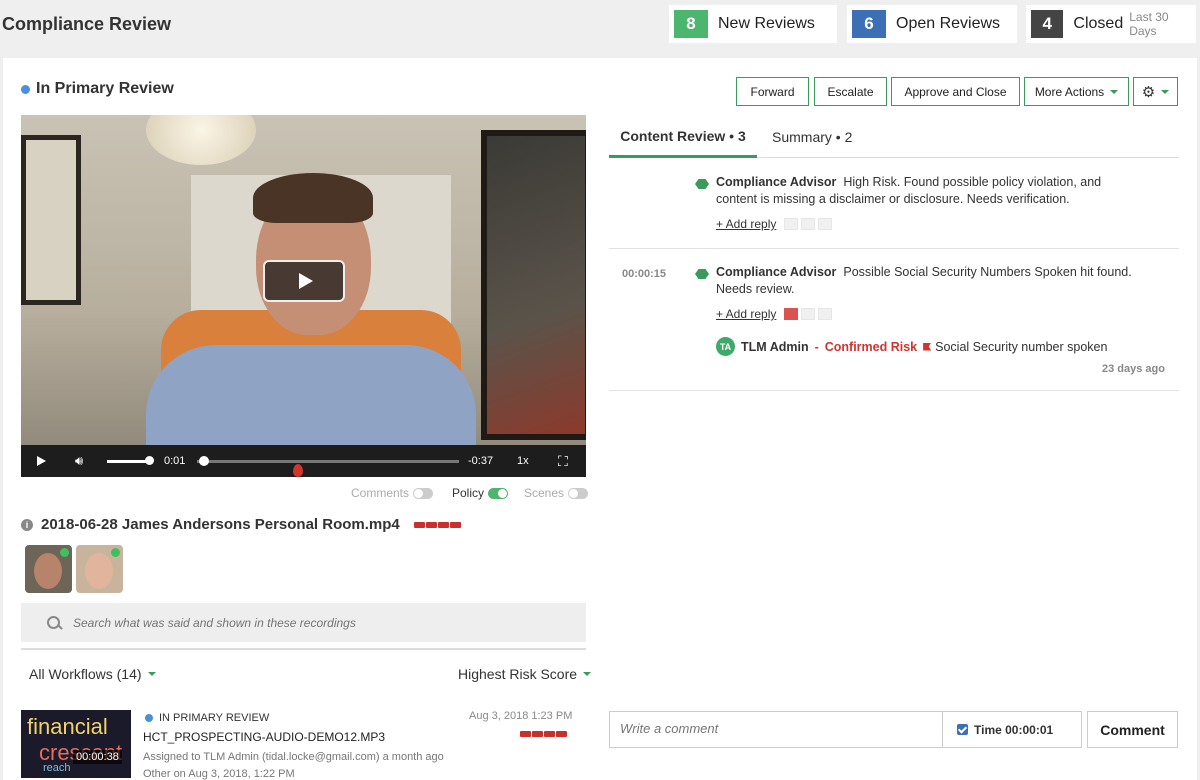 This screenshot has height=780, width=1200. Describe the element at coordinates (298, 470) in the screenshot. I see `risk-marker-icon` at that location.